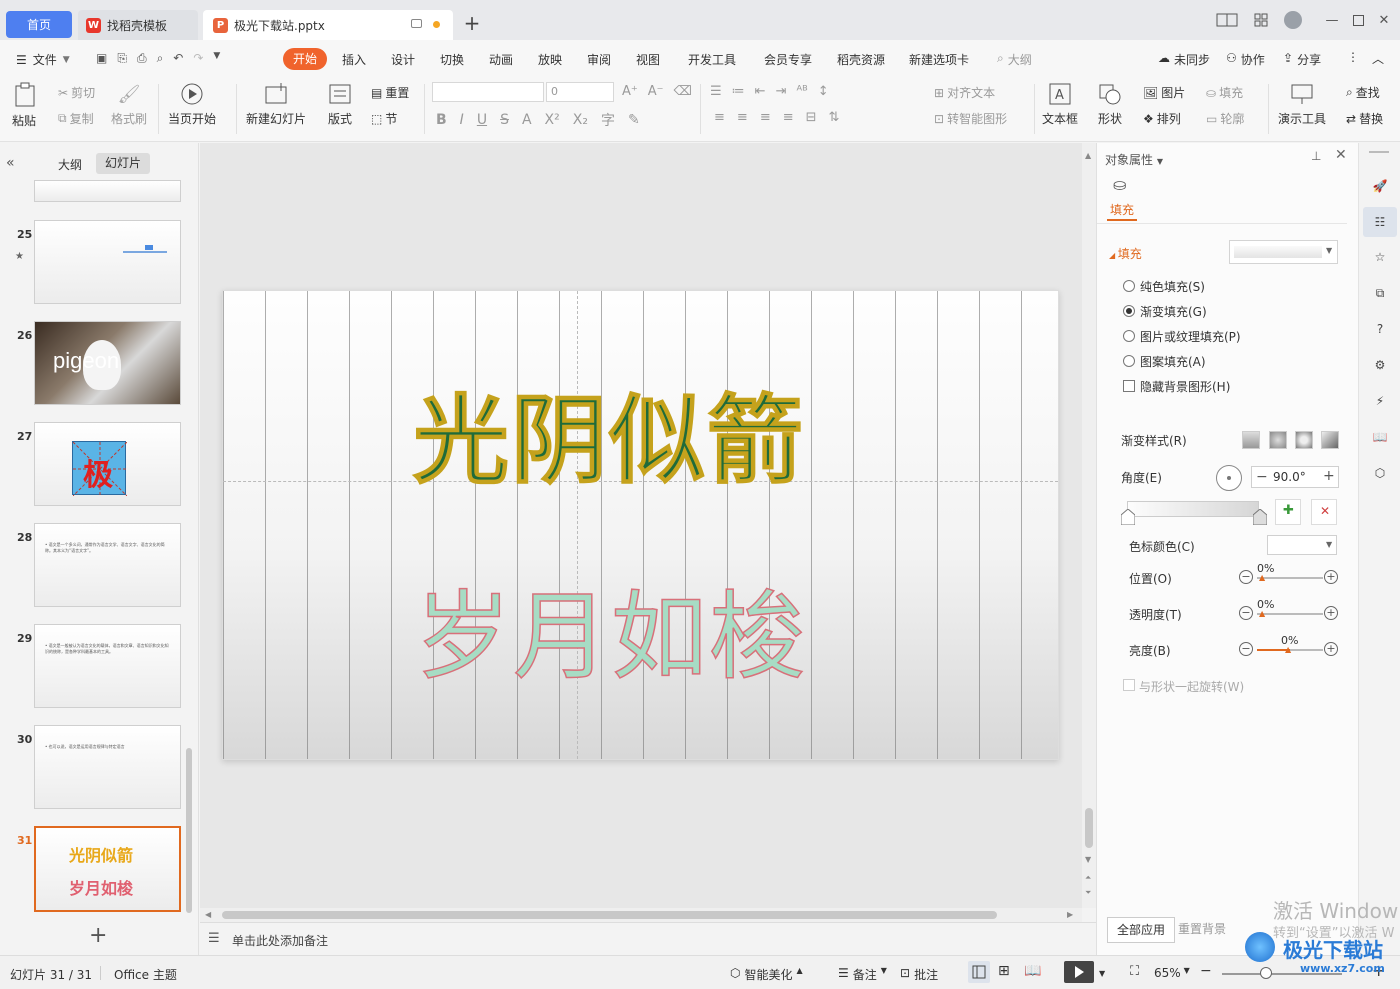 The image size is (1400, 989). I want to click on smart-icon: ⚙, so click(1380, 365).